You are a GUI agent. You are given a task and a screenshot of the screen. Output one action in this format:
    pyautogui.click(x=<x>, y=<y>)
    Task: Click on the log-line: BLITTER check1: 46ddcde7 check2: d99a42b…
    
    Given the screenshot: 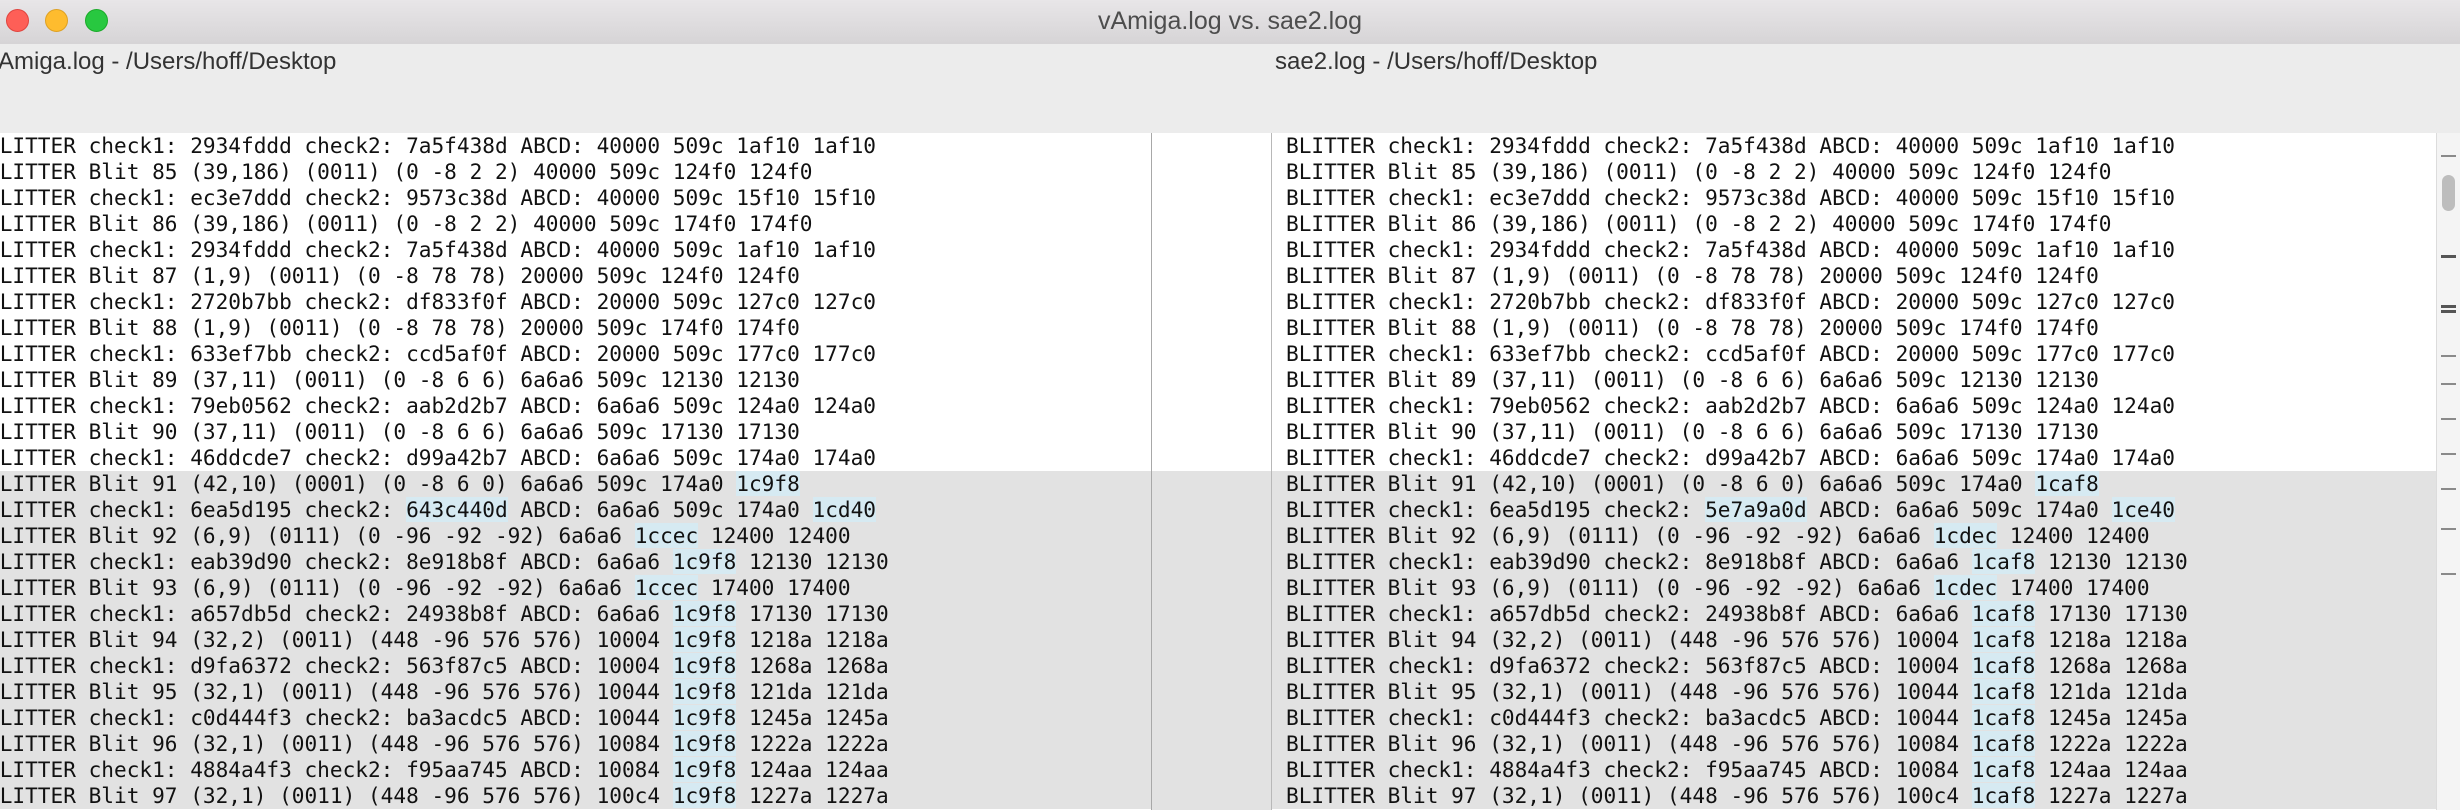 What is the action you would take?
    pyautogui.click(x=575, y=458)
    